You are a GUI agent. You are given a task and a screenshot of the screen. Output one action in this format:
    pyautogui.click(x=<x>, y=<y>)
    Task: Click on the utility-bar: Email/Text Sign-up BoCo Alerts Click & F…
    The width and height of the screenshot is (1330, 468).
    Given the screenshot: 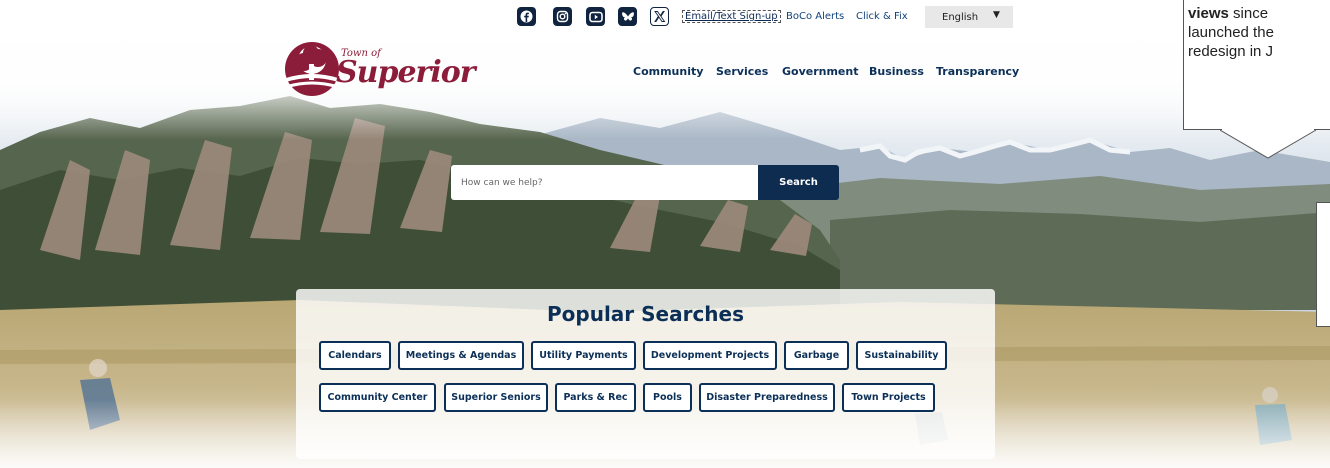 What is the action you would take?
    pyautogui.click(x=665, y=17)
    